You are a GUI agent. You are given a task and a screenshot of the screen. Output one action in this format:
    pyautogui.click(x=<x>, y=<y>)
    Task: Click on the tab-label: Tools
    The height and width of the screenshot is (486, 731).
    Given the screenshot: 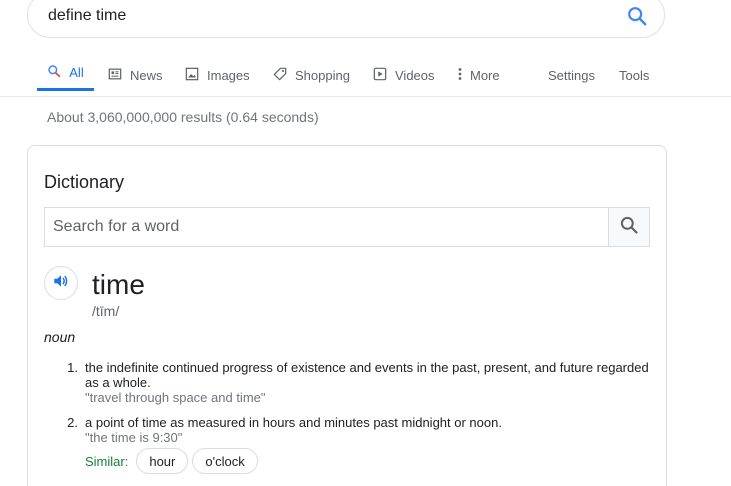 What is the action you would take?
    pyautogui.click(x=634, y=75)
    